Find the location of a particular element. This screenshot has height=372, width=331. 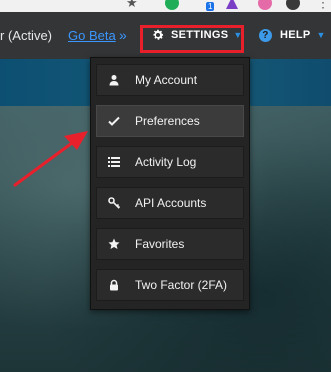

menu-item-my-account: My Account is located at coordinates (170, 80).